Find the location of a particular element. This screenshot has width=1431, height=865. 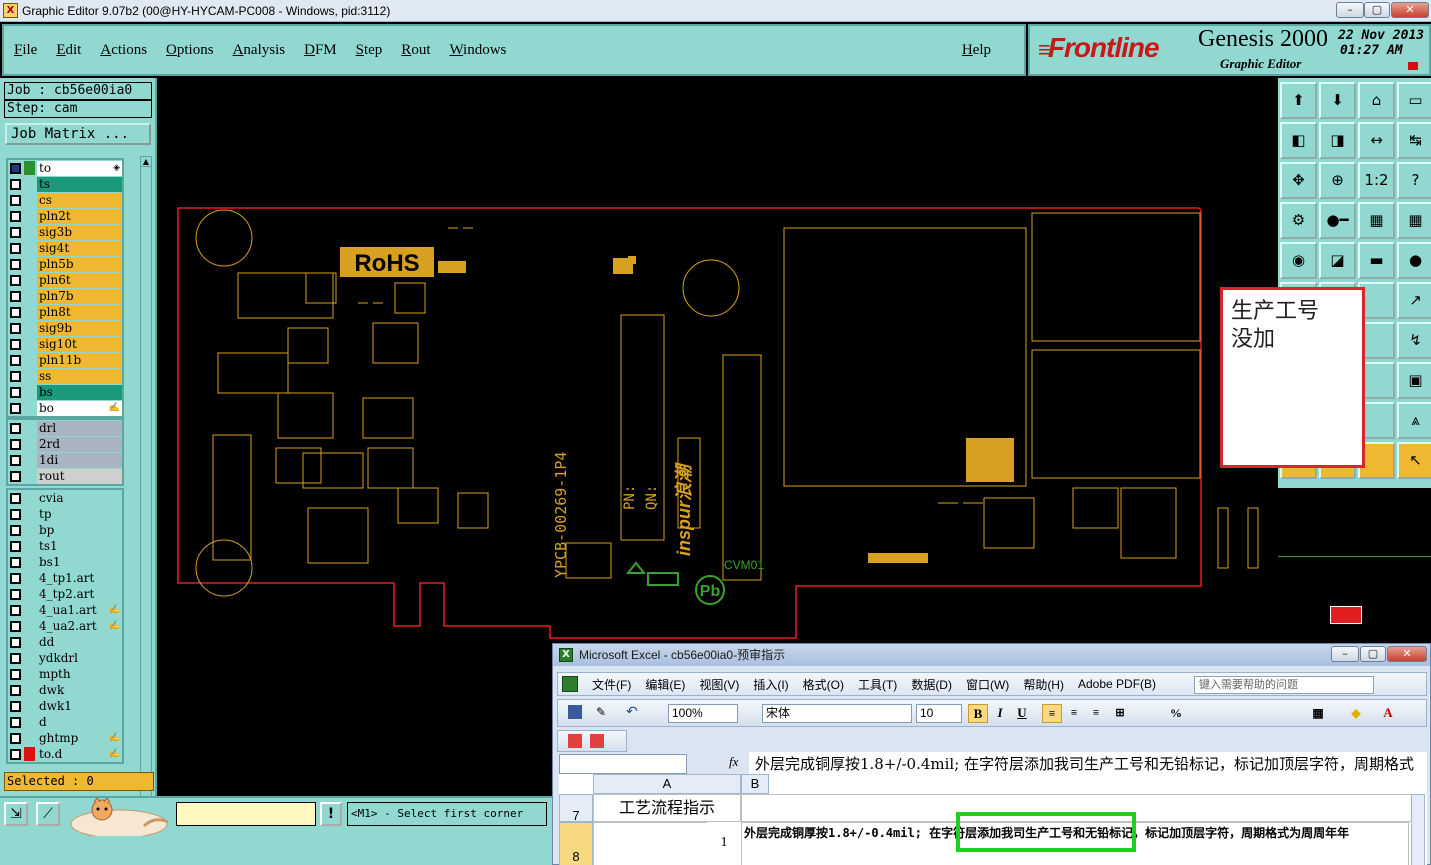

layer-name: tp is located at coordinates (79, 514).